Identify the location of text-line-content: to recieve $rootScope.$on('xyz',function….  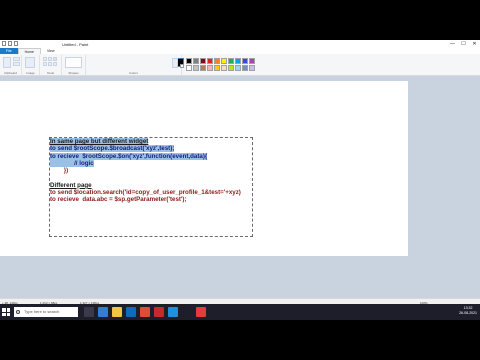
(129, 156).